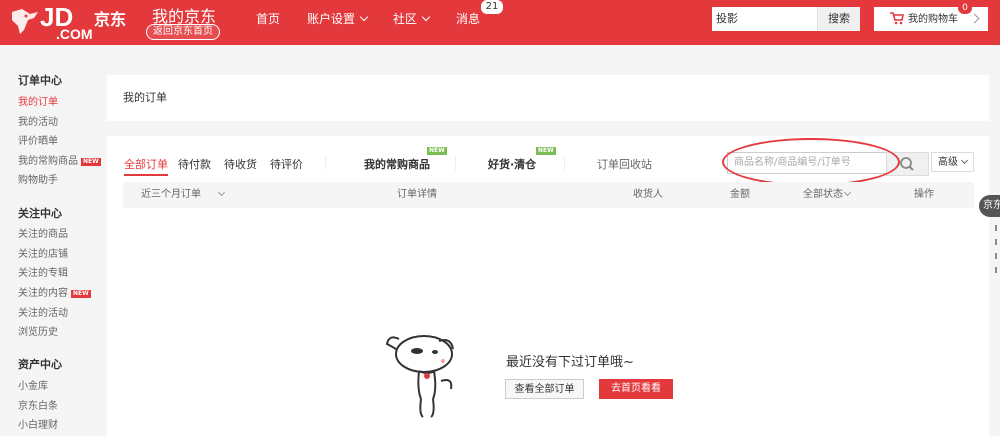 The height and width of the screenshot is (436, 1000). What do you see at coordinates (417, 194) in the screenshot?
I see `column-order-detail: 订单详情` at bounding box center [417, 194].